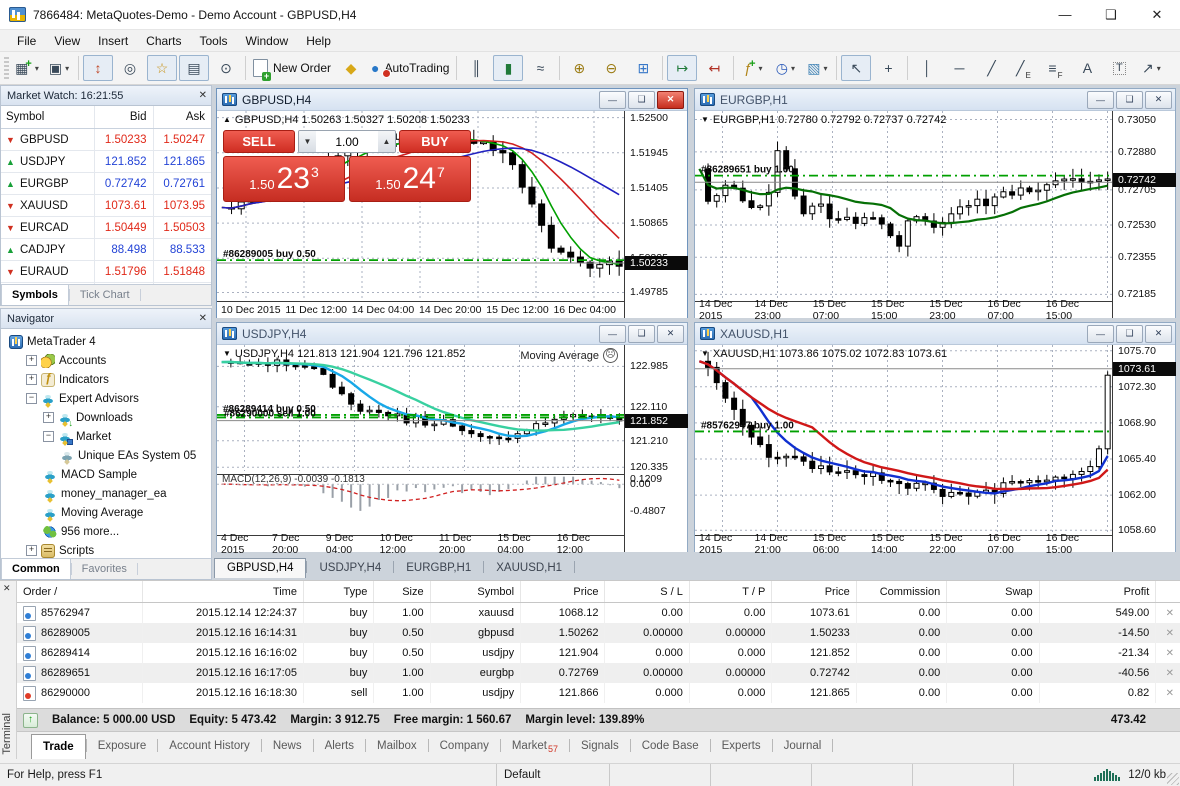 The image size is (1180, 786). What do you see at coordinates (785, 68) in the screenshot?
I see `timeframes-button: ◷ ▾` at bounding box center [785, 68].